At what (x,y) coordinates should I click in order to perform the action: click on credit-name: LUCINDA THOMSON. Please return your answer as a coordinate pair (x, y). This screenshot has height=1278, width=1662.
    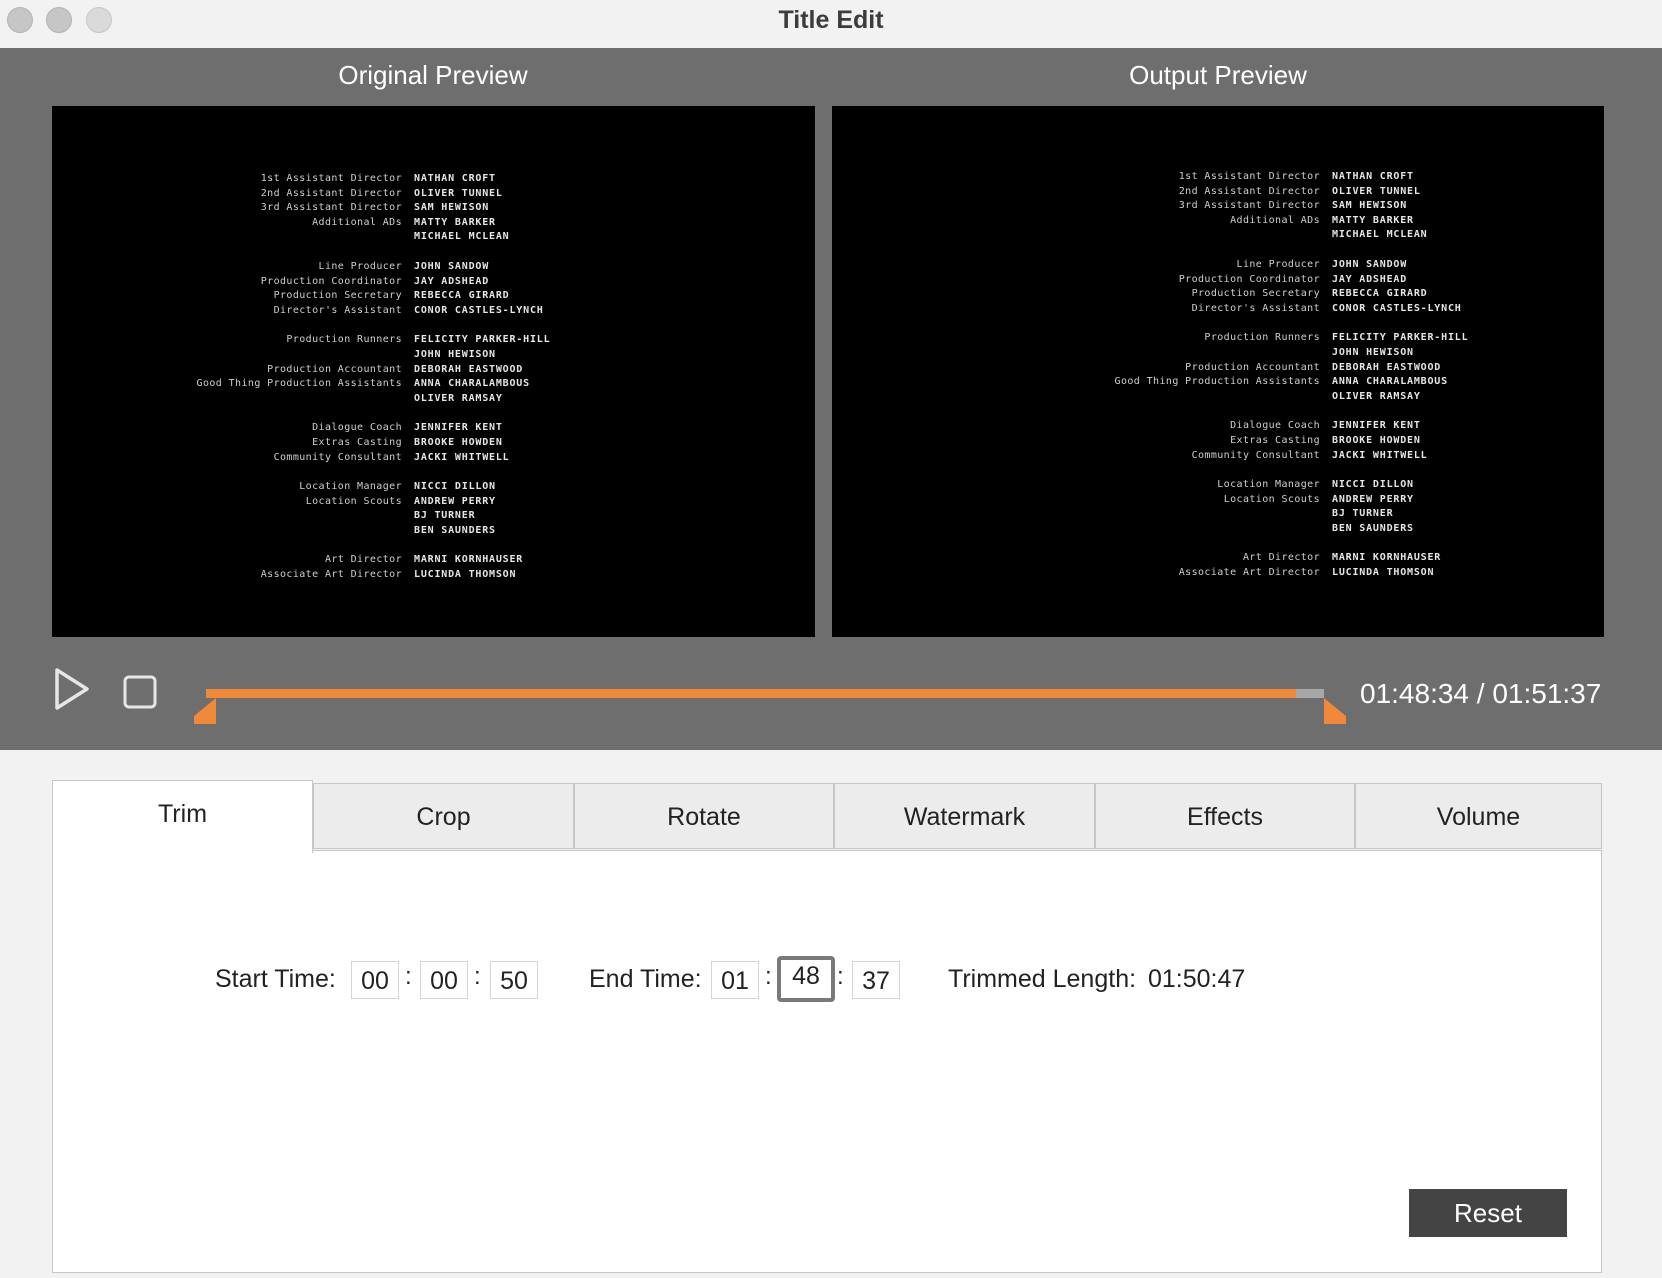
    Looking at the image, I should click on (465, 575).